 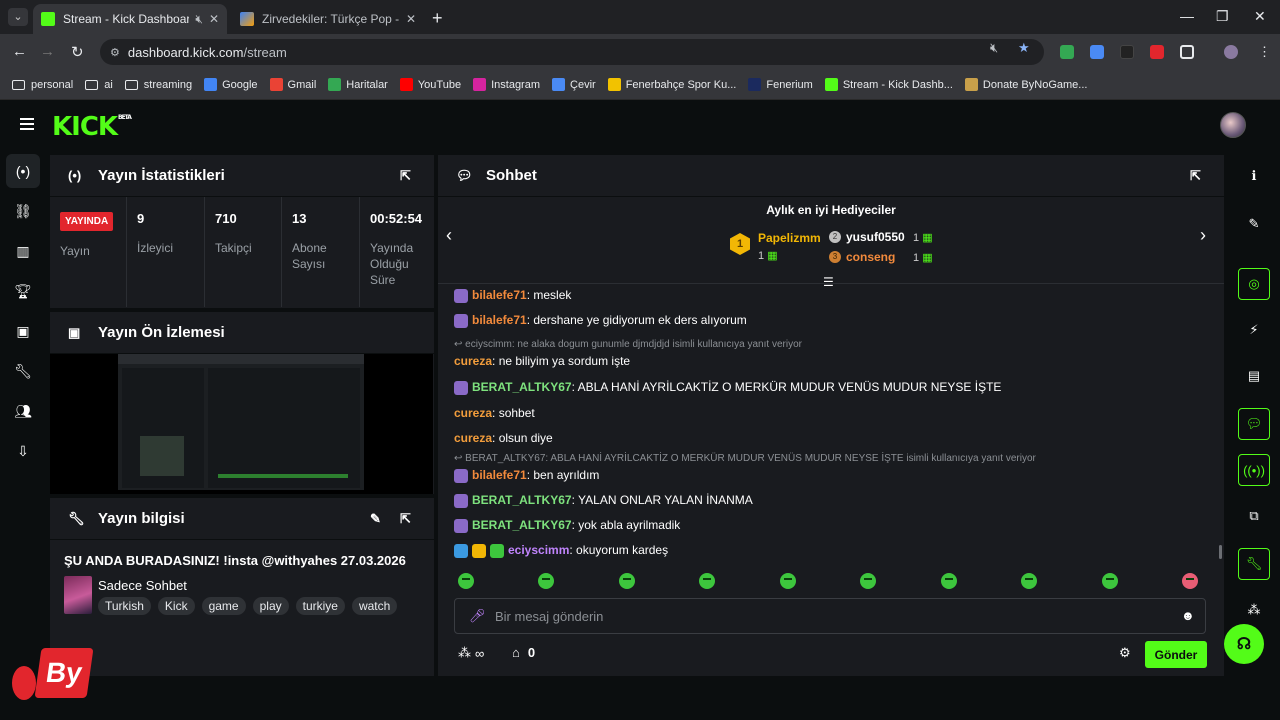 I want to click on tag-pill: play, so click(x=270, y=606).